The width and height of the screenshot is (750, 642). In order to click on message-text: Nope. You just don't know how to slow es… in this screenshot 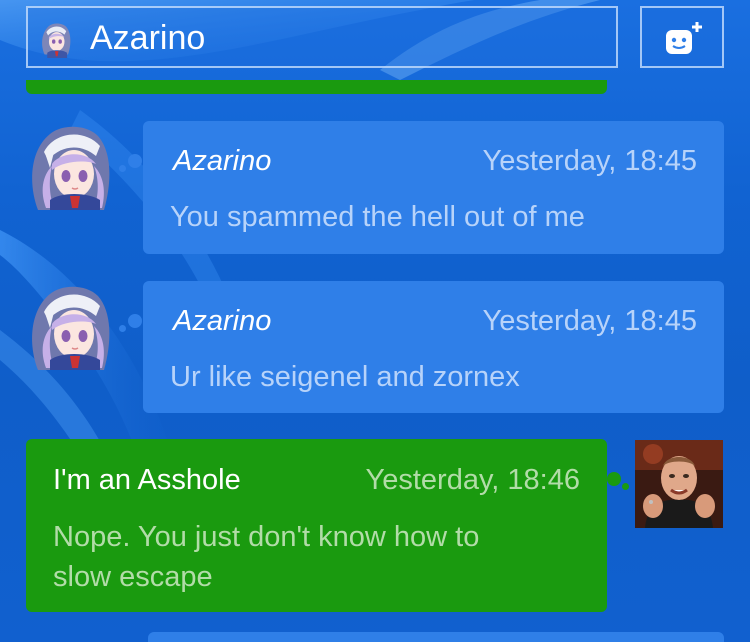, I will do `click(266, 557)`.